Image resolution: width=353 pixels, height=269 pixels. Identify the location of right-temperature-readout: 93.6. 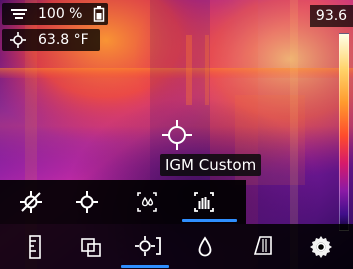
(331, 16).